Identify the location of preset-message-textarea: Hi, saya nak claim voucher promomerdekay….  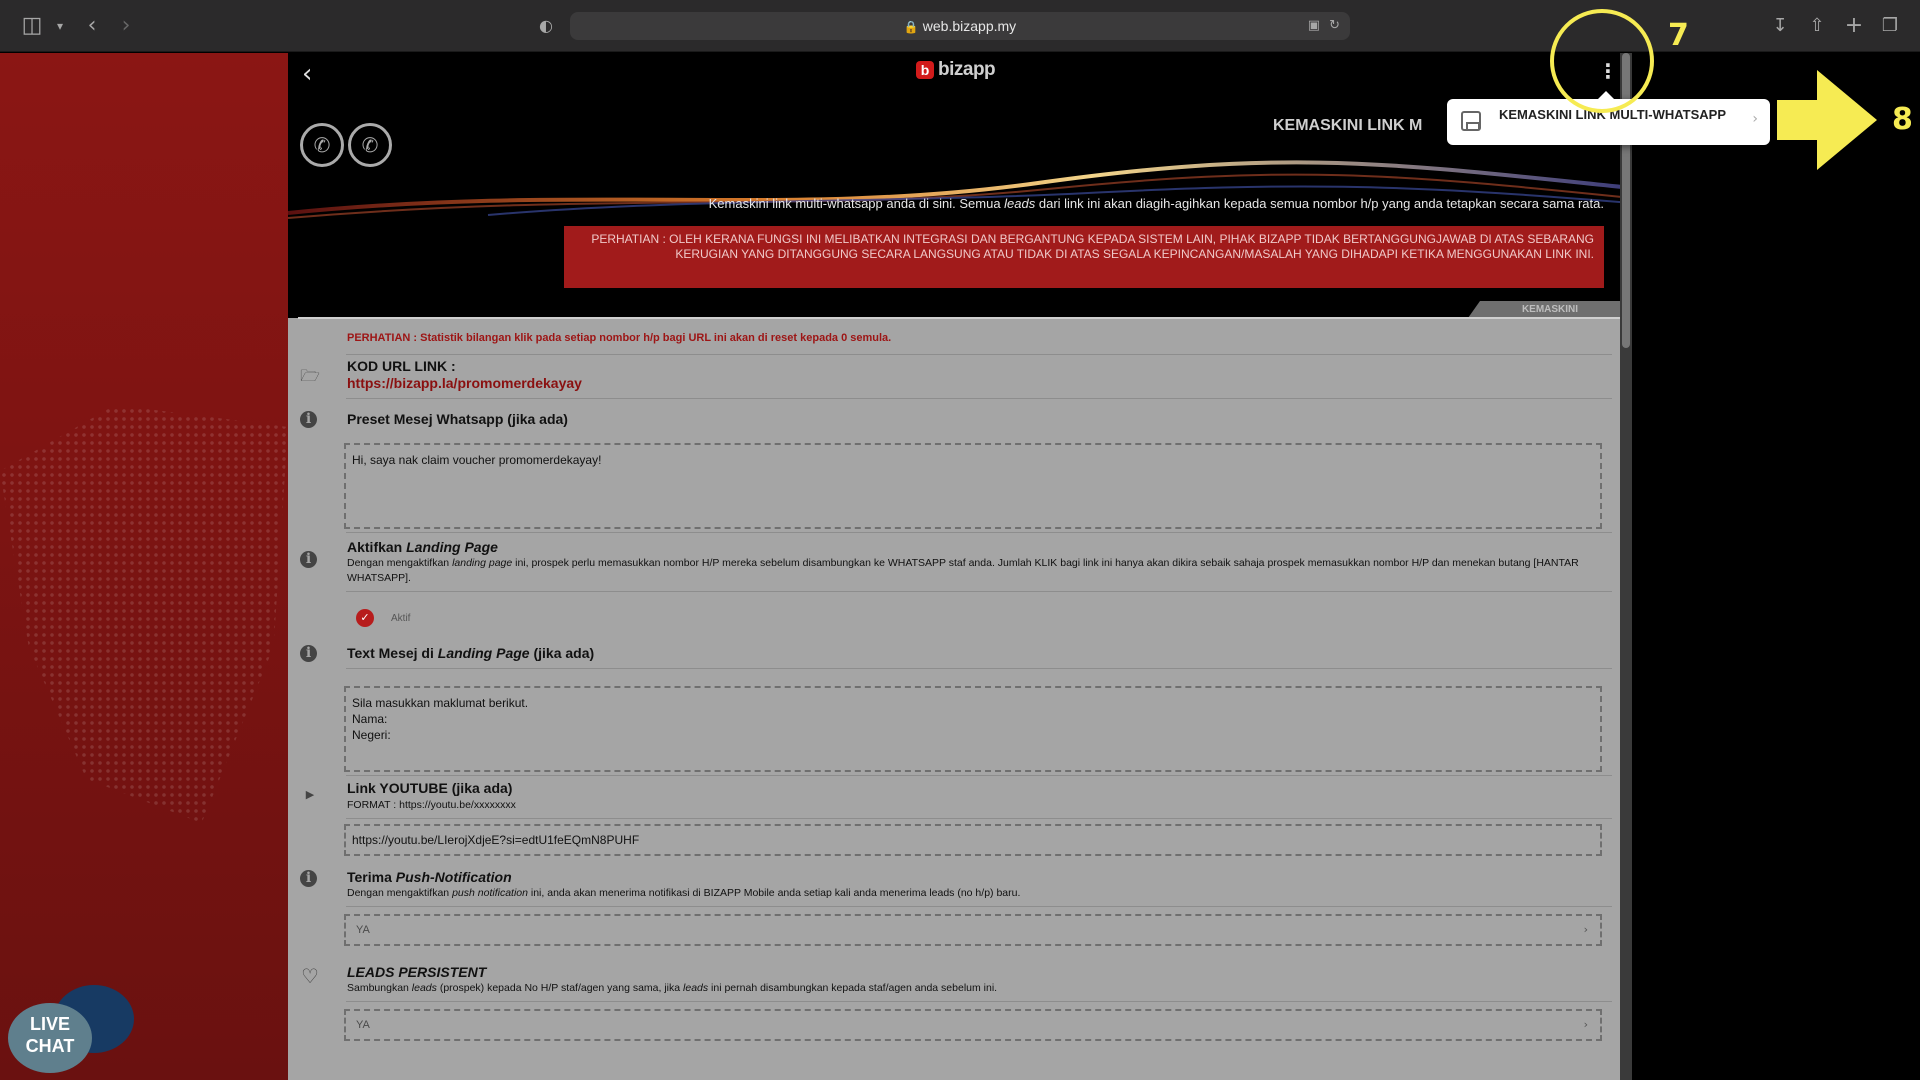
(973, 486).